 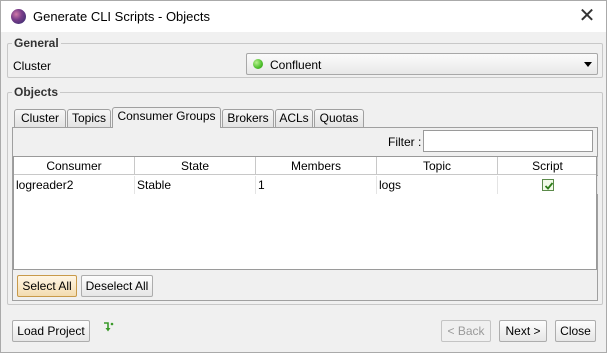 I want to click on tab-topics: Topics, so click(x=89, y=118).